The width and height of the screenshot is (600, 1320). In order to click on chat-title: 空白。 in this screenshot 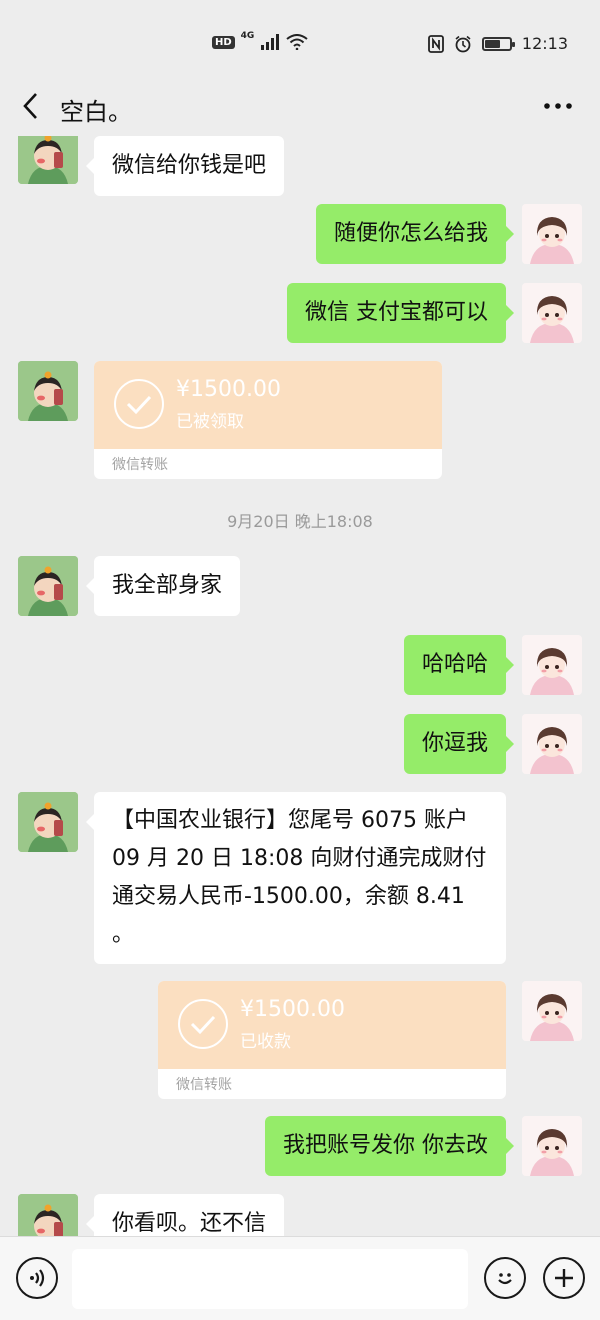, I will do `click(96, 112)`.